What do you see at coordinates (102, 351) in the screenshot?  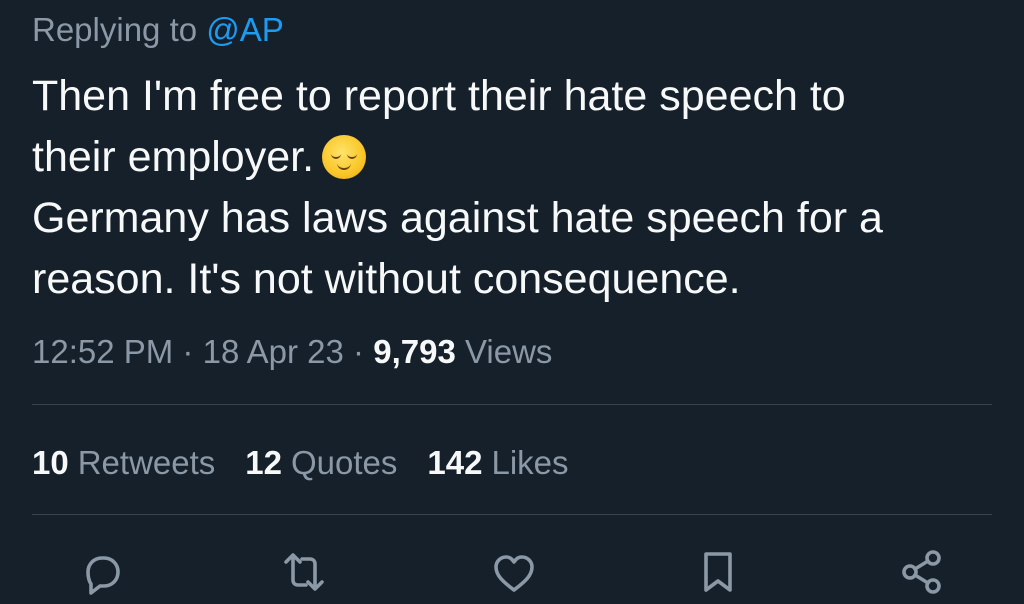 I see `tweet-time-link: 12:52 PM` at bounding box center [102, 351].